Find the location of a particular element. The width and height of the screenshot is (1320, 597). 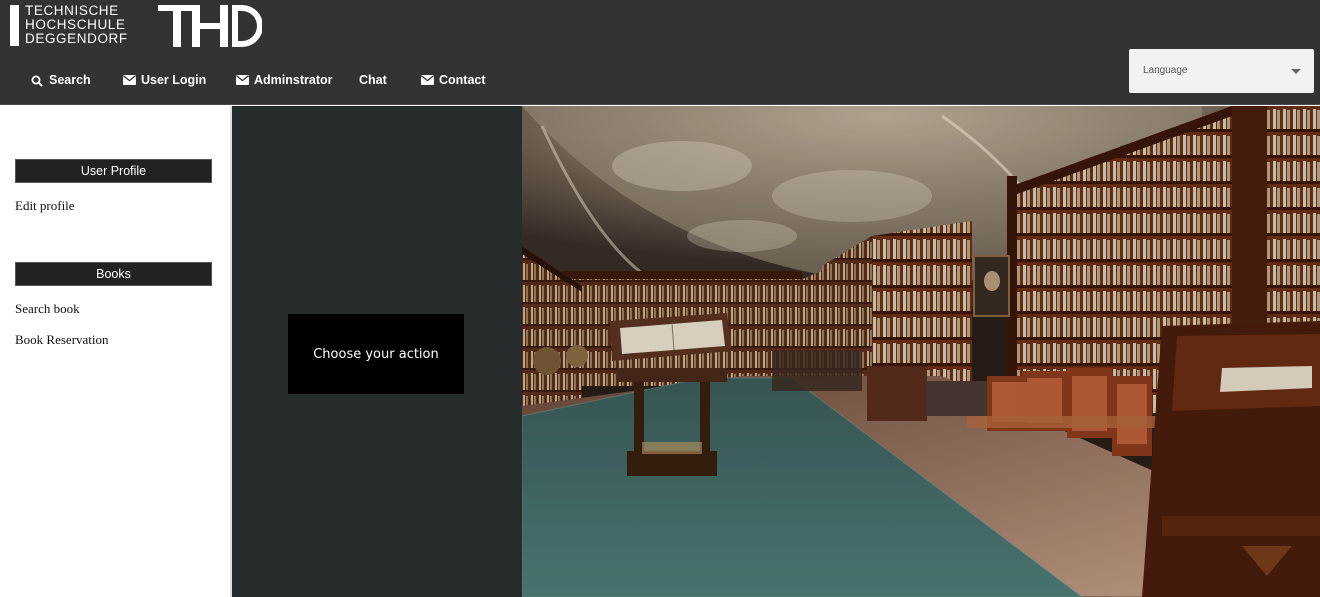

logo-line-2: HOCHSCHULE is located at coordinates (75, 25).